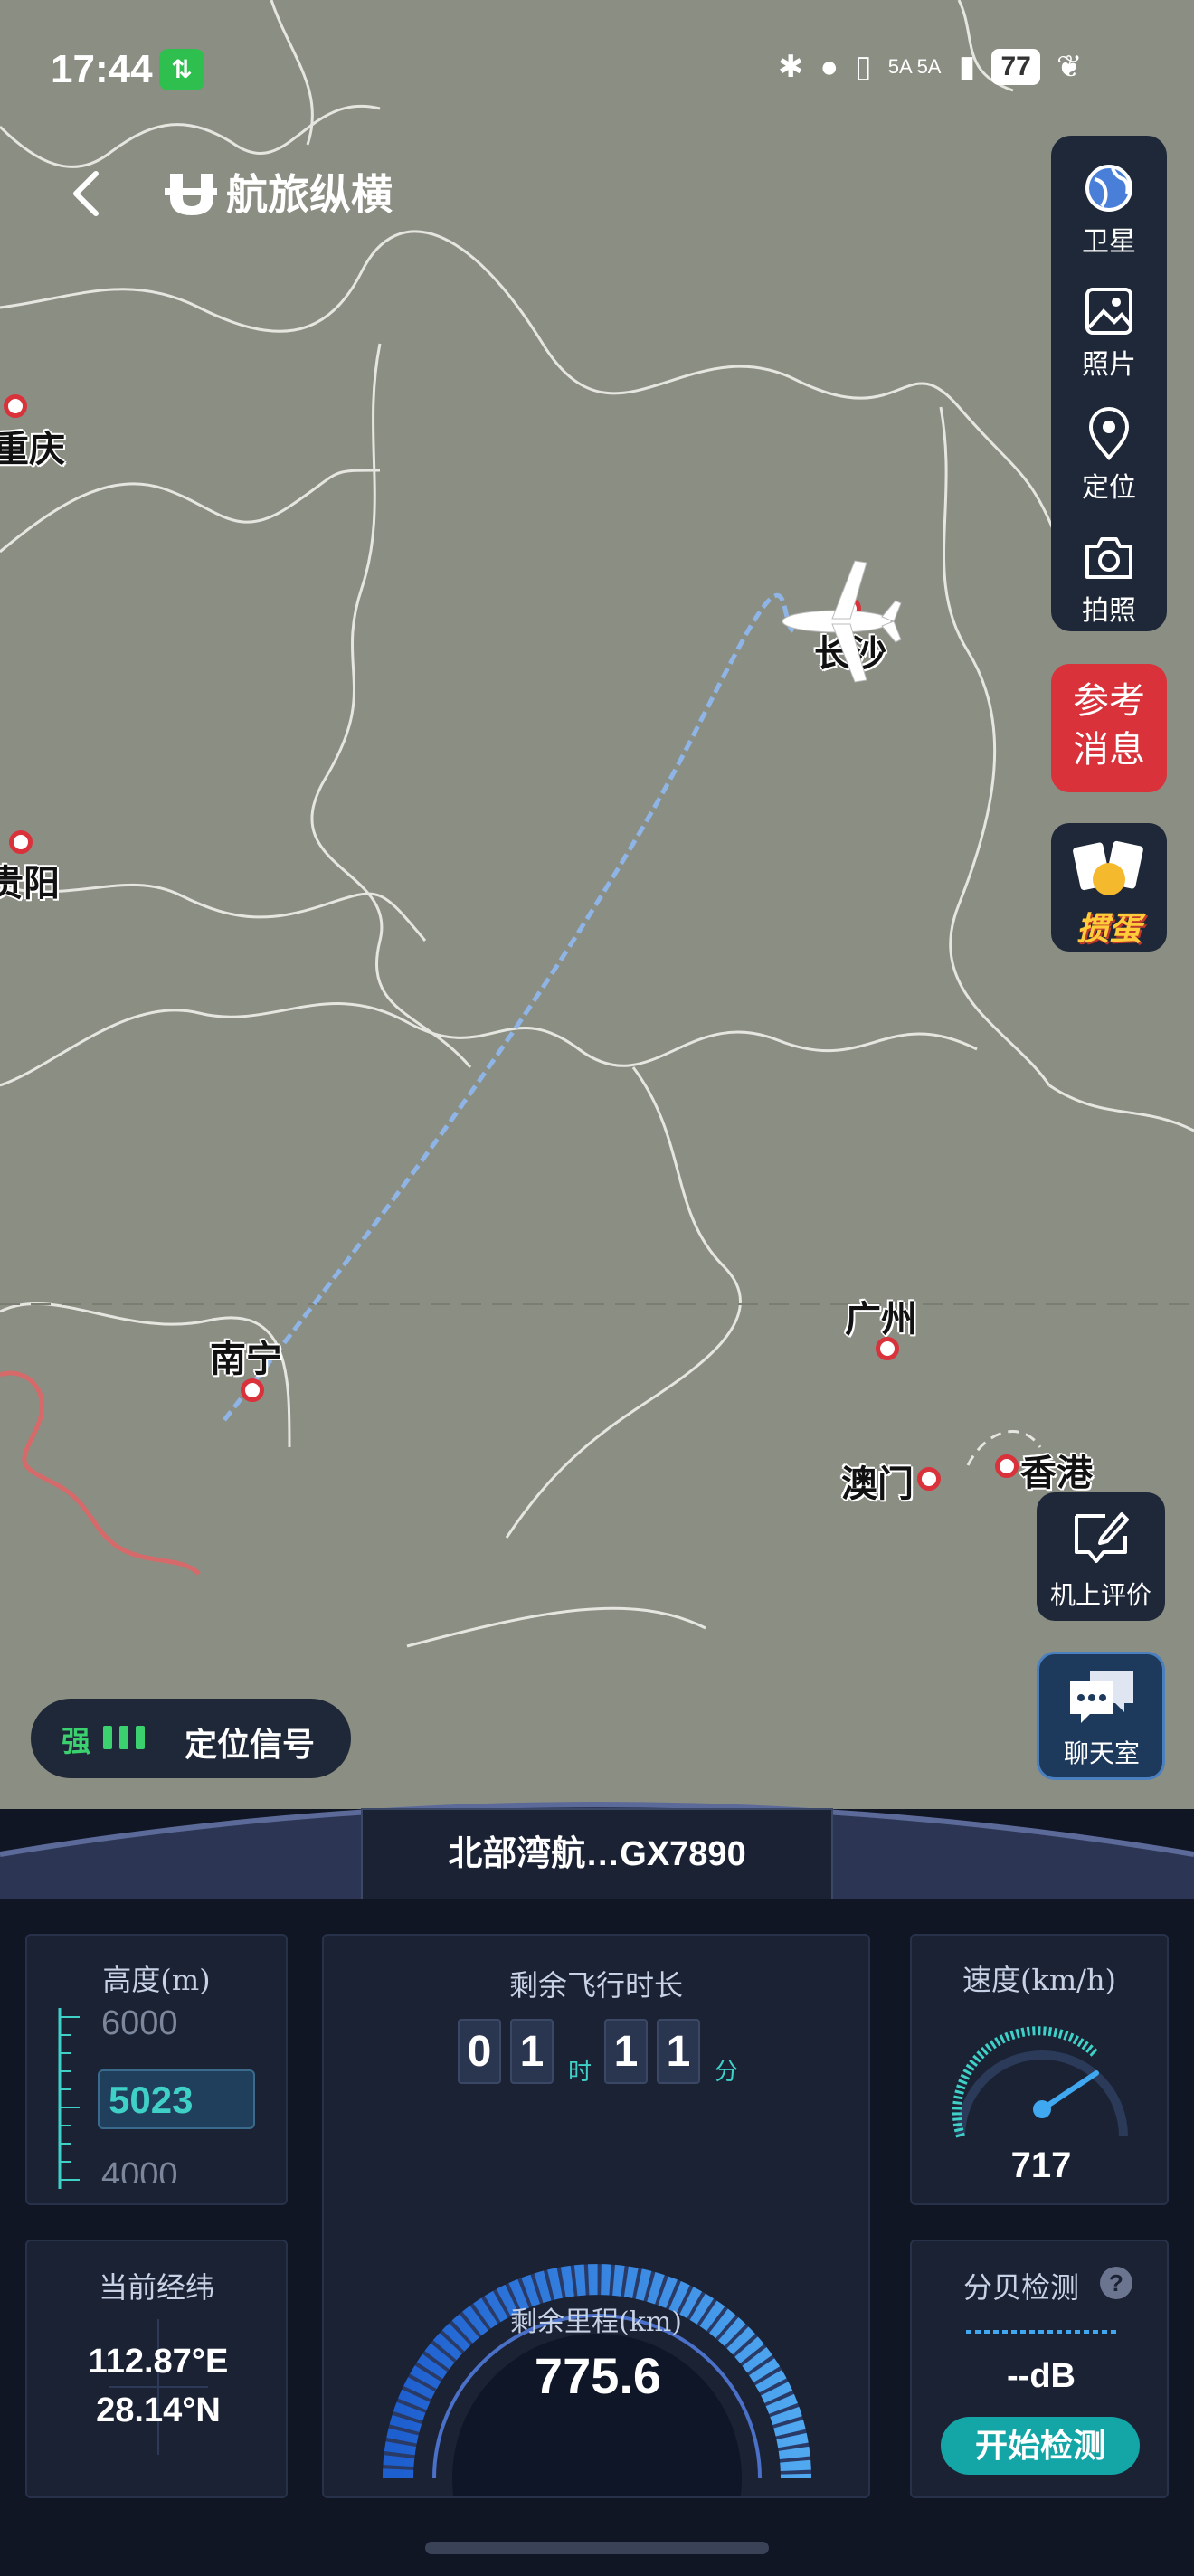 The height and width of the screenshot is (2576, 1194). I want to click on camera-button: 拍照, so click(1109, 573).